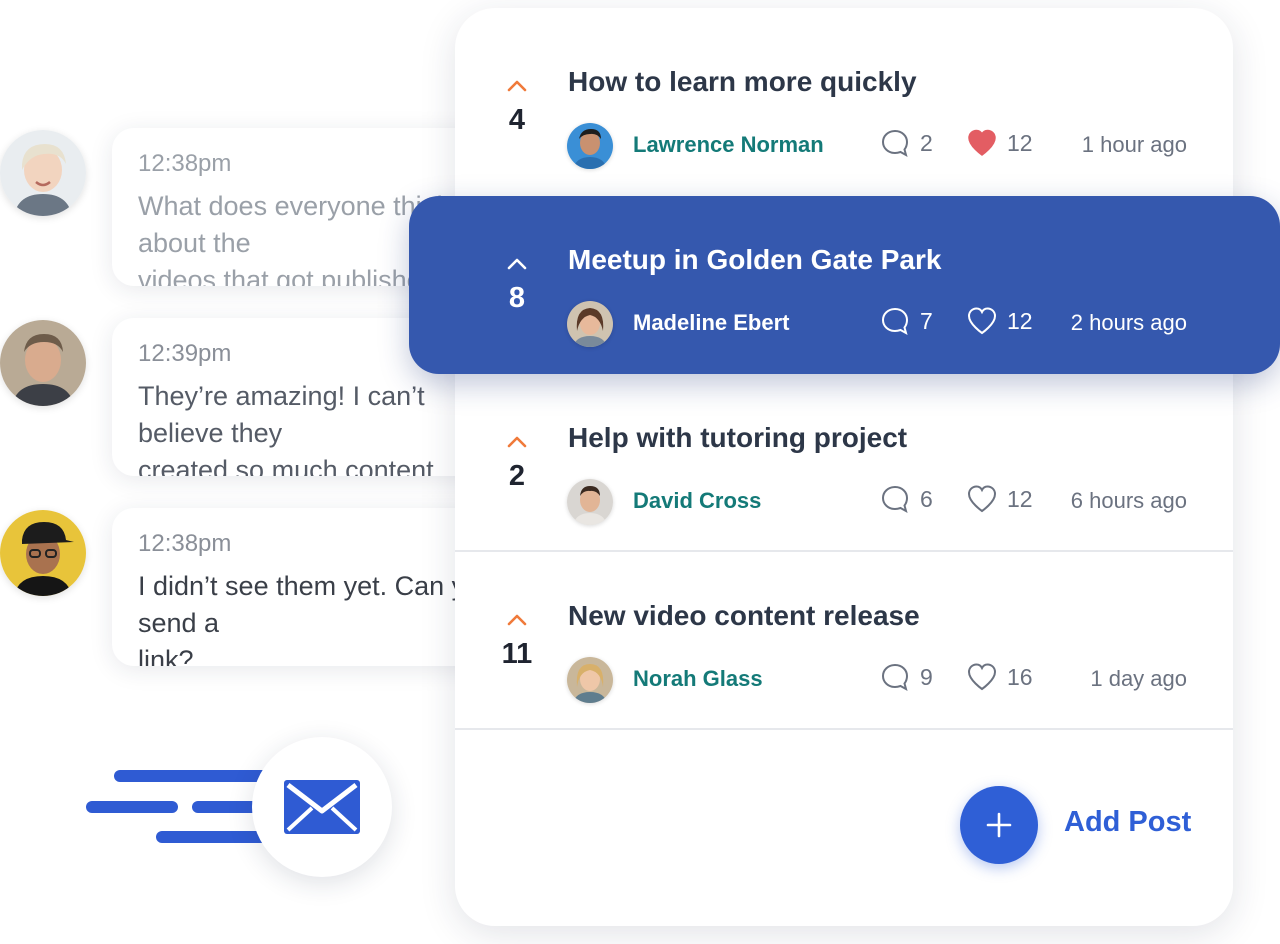 The height and width of the screenshot is (944, 1280). Describe the element at coordinates (517, 654) in the screenshot. I see `vote-count: 11` at that location.